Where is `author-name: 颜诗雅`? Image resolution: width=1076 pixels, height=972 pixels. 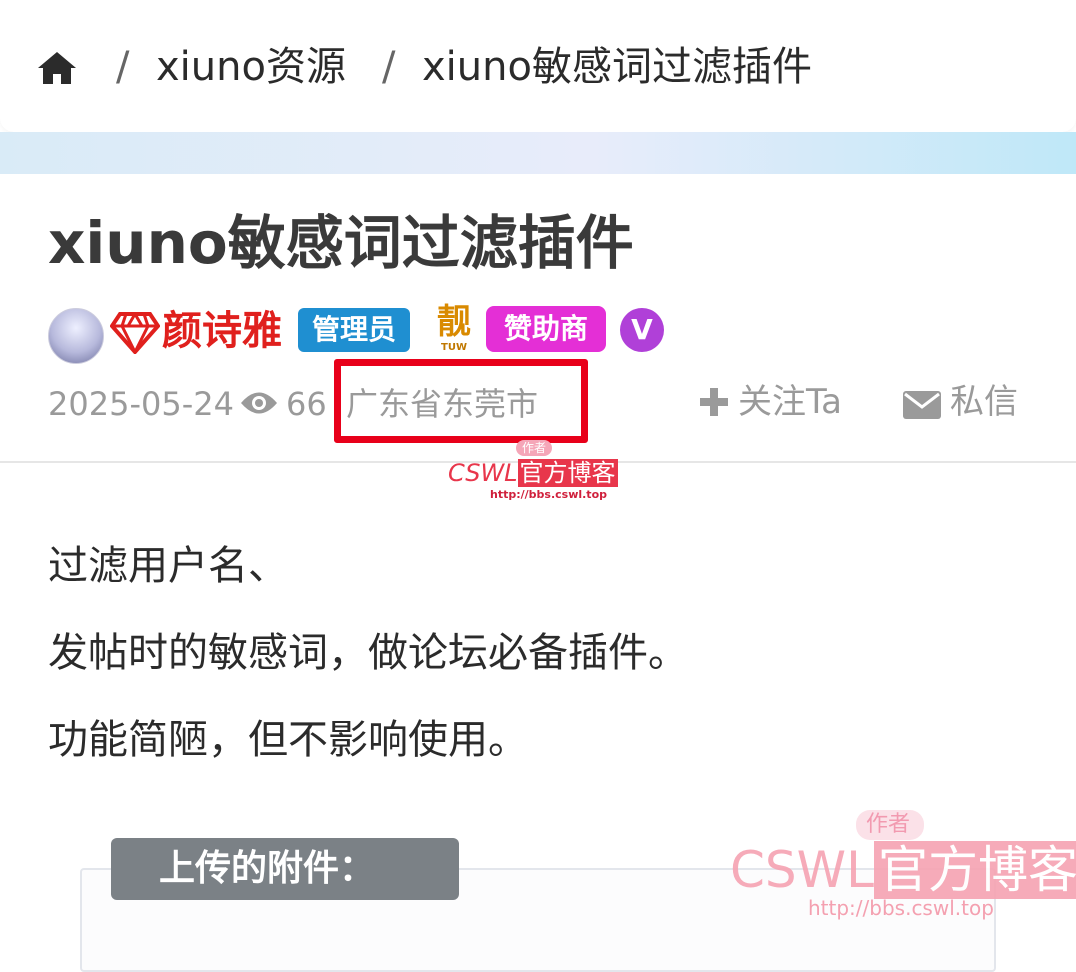 author-name: 颜诗雅 is located at coordinates (222, 331).